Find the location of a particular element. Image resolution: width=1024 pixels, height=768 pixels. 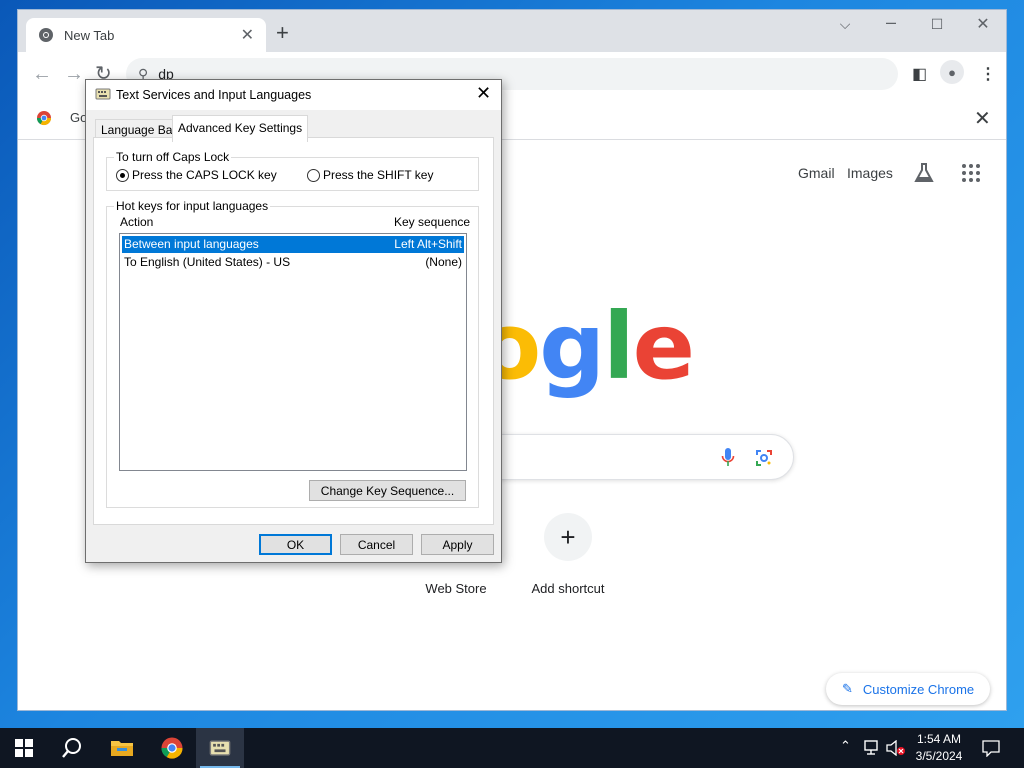

clock-date: 3/5/2024 is located at coordinates (939, 756).